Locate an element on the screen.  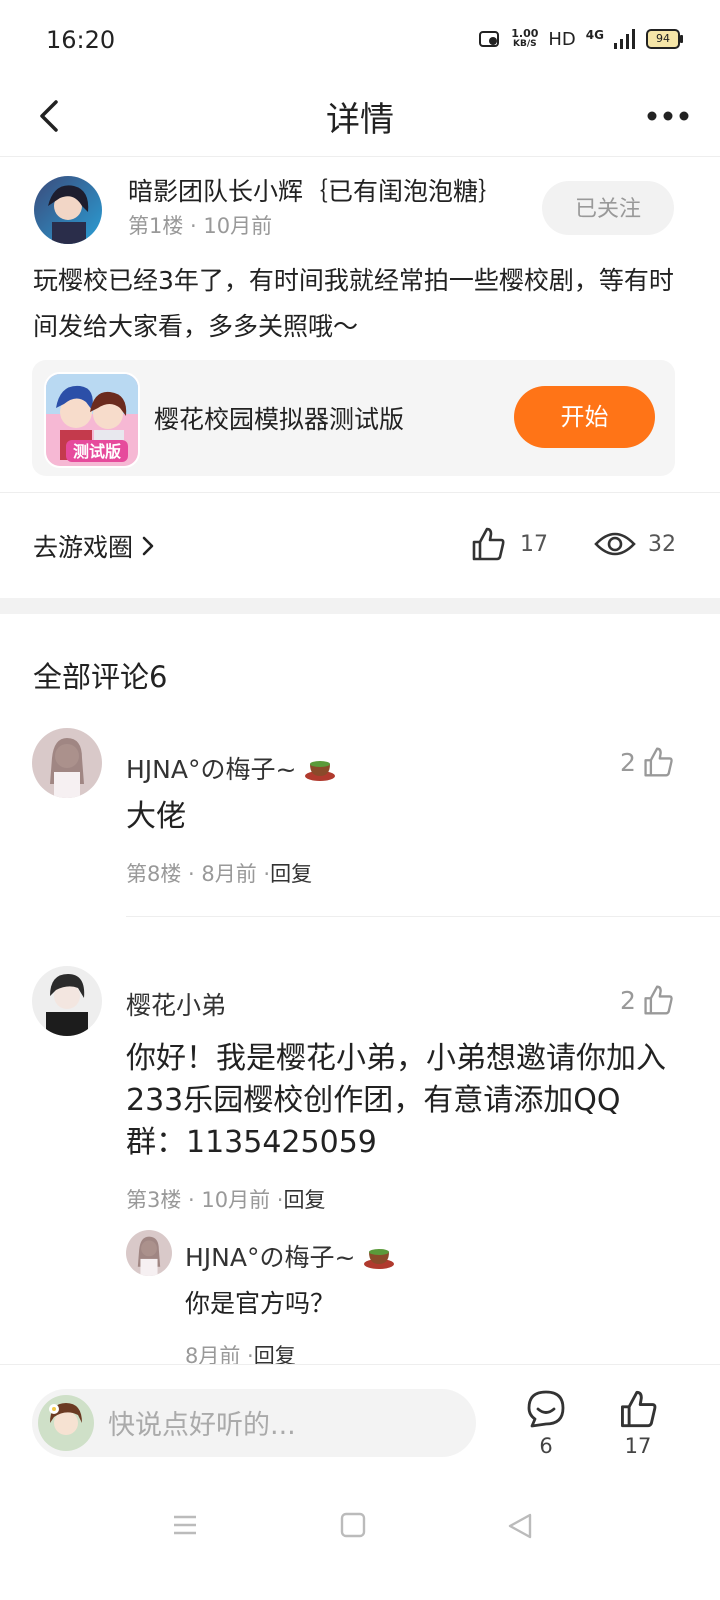
eye-icon is located at coordinates (615, 544).